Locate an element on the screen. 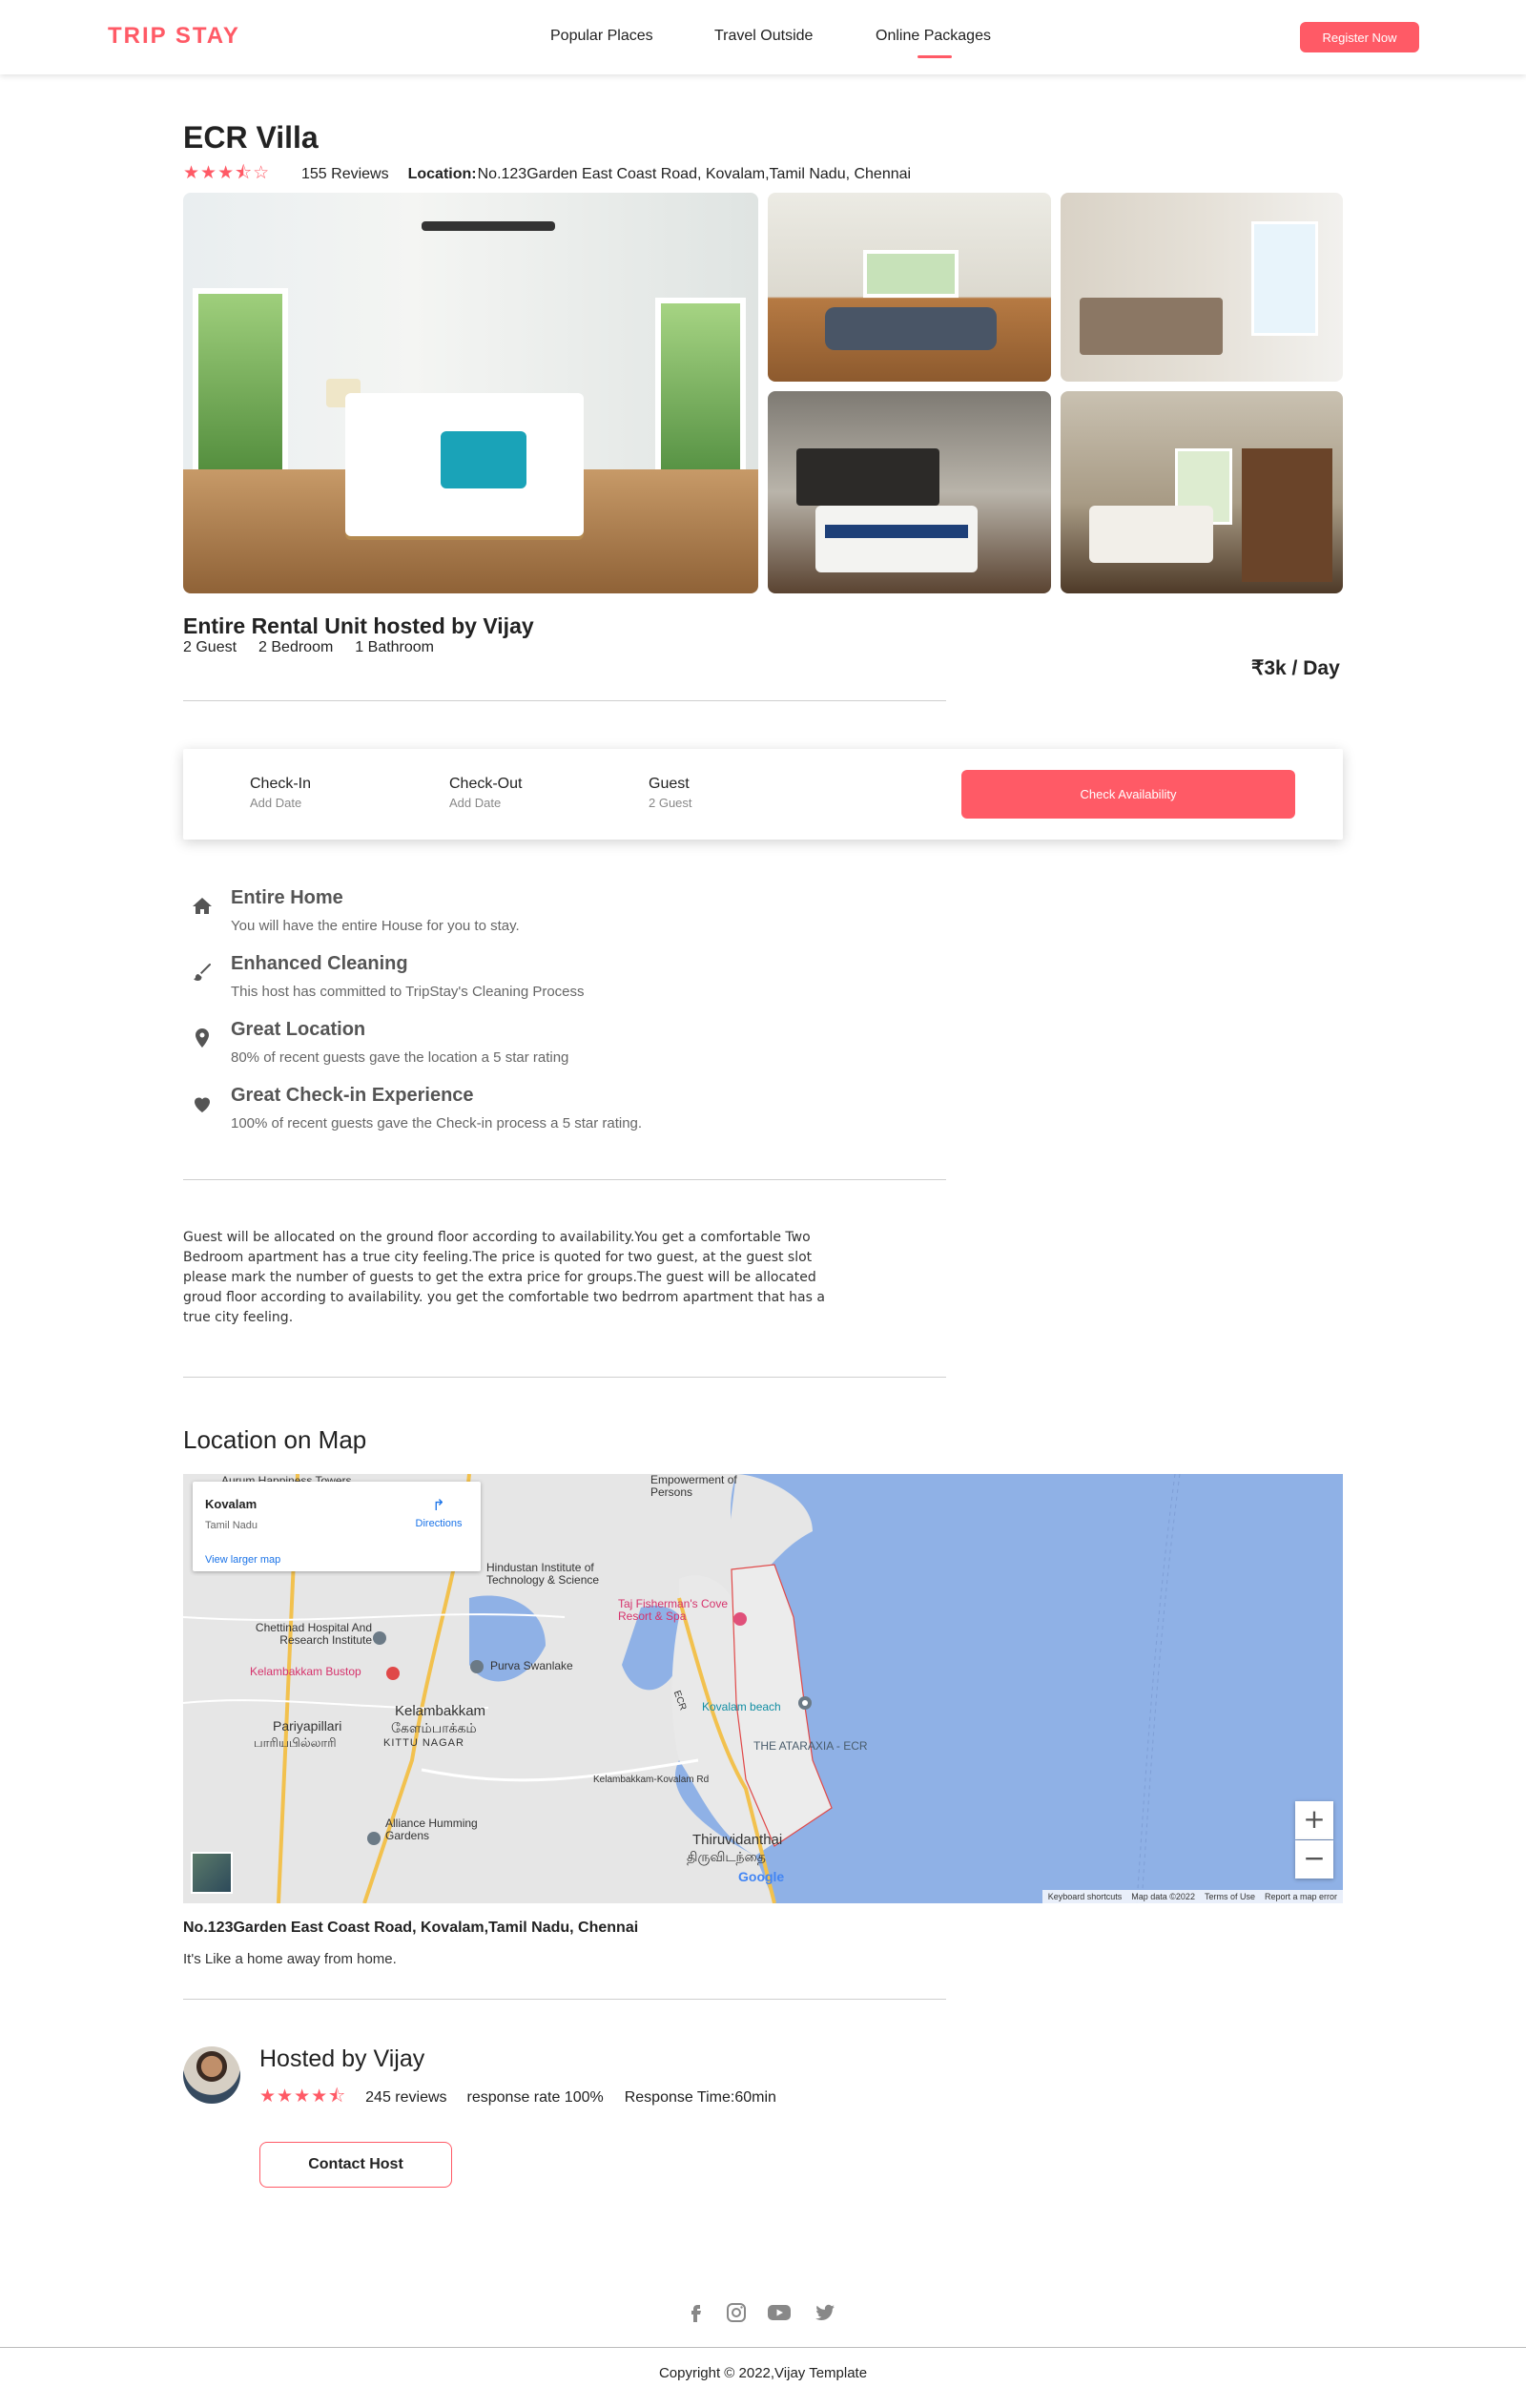  map-label-kittu: KITTU NAGAR is located at coordinates (423, 1743).